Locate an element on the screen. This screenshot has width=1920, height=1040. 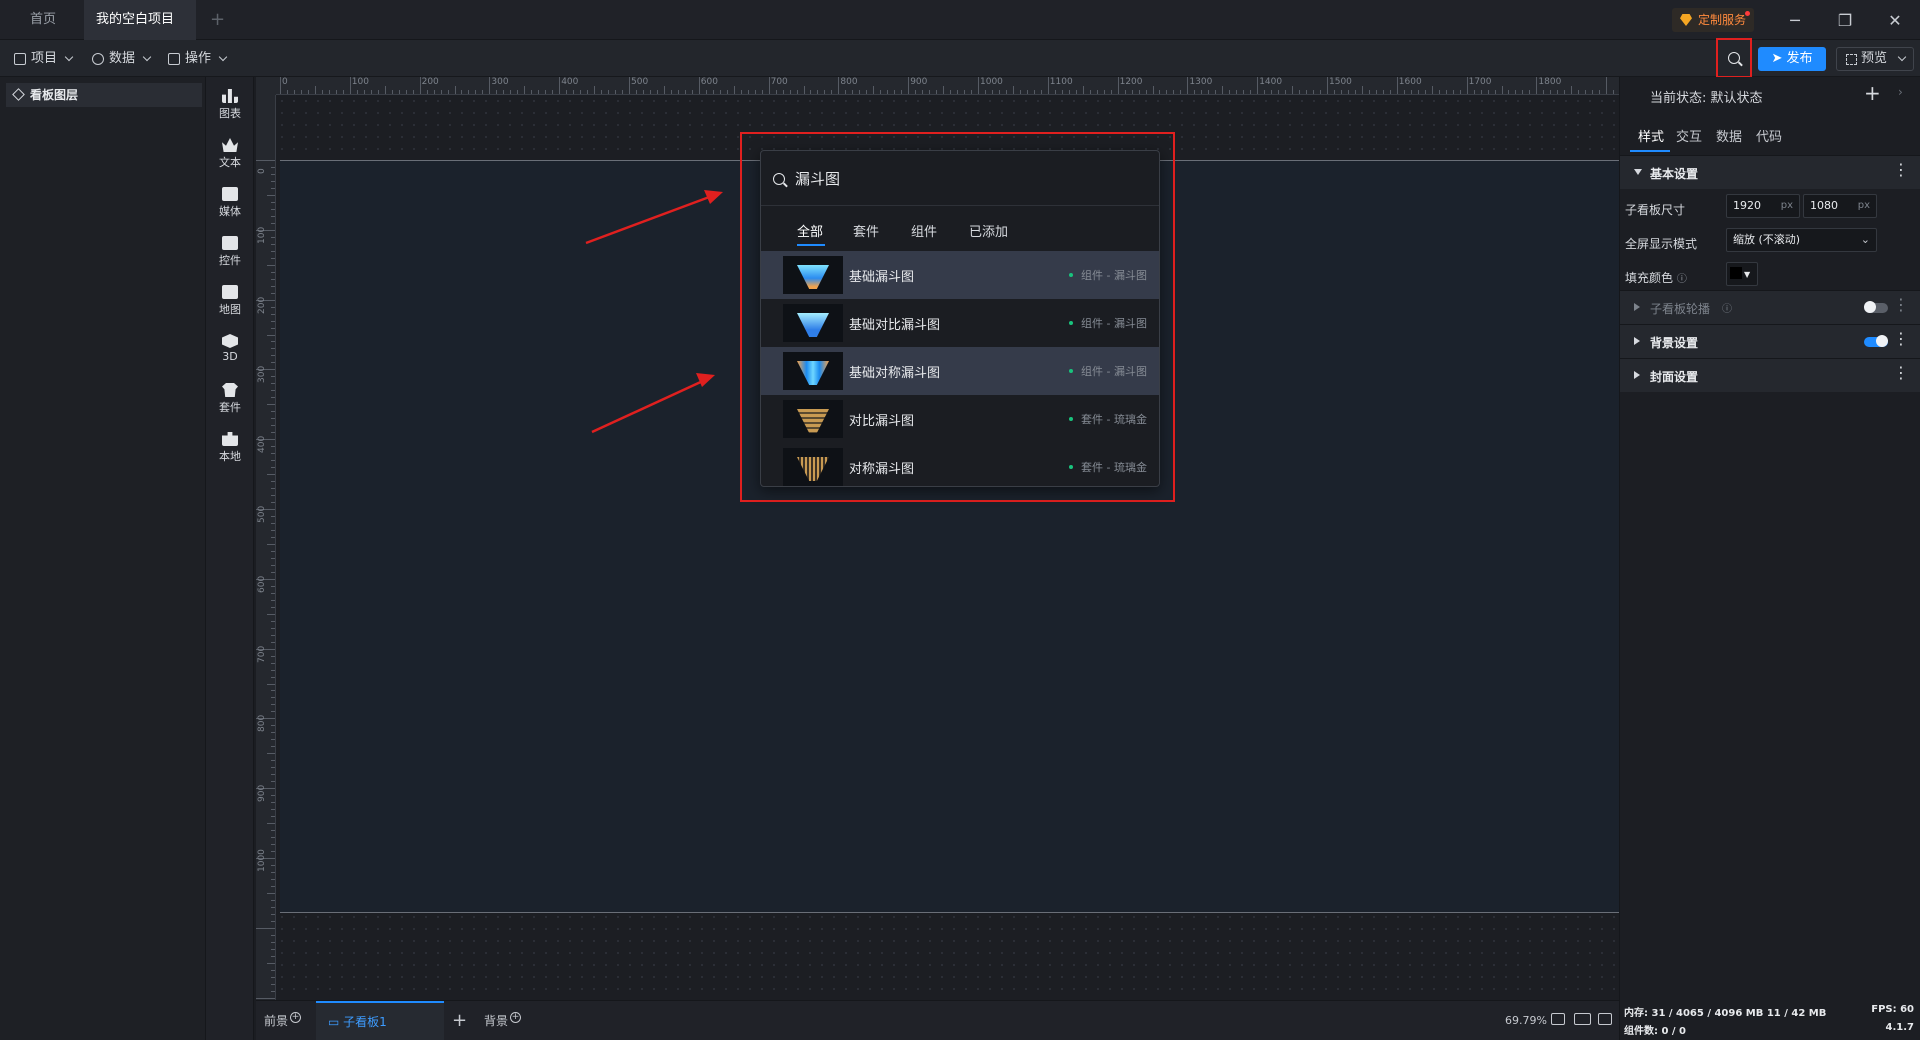
tab-code: 代码 is located at coordinates (1769, 135).